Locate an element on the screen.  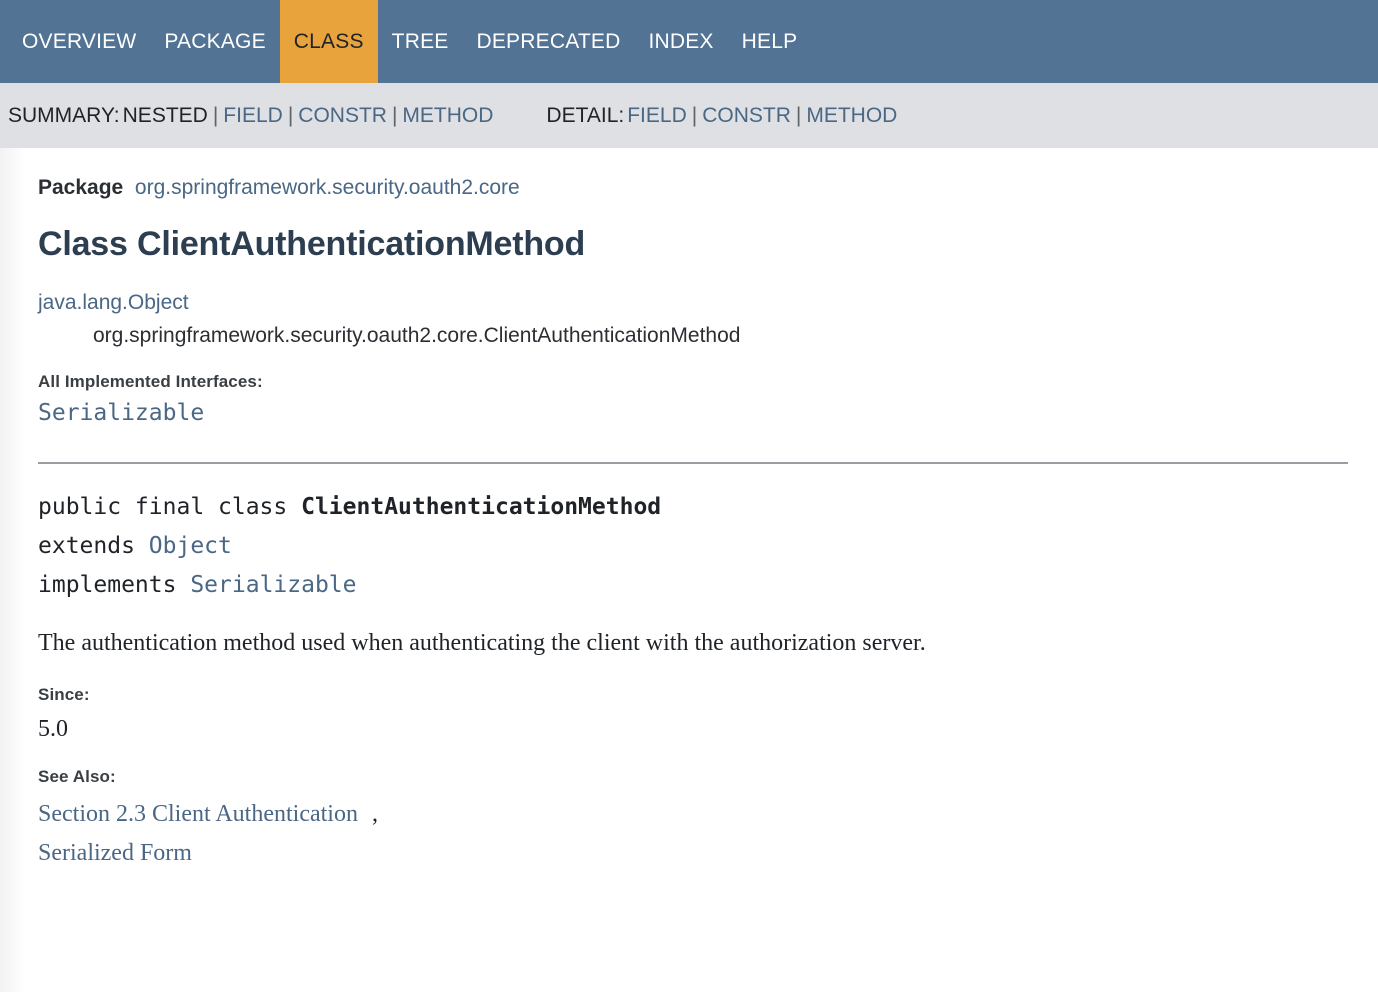
nav-item-index-label: INDEX is located at coordinates (681, 41).